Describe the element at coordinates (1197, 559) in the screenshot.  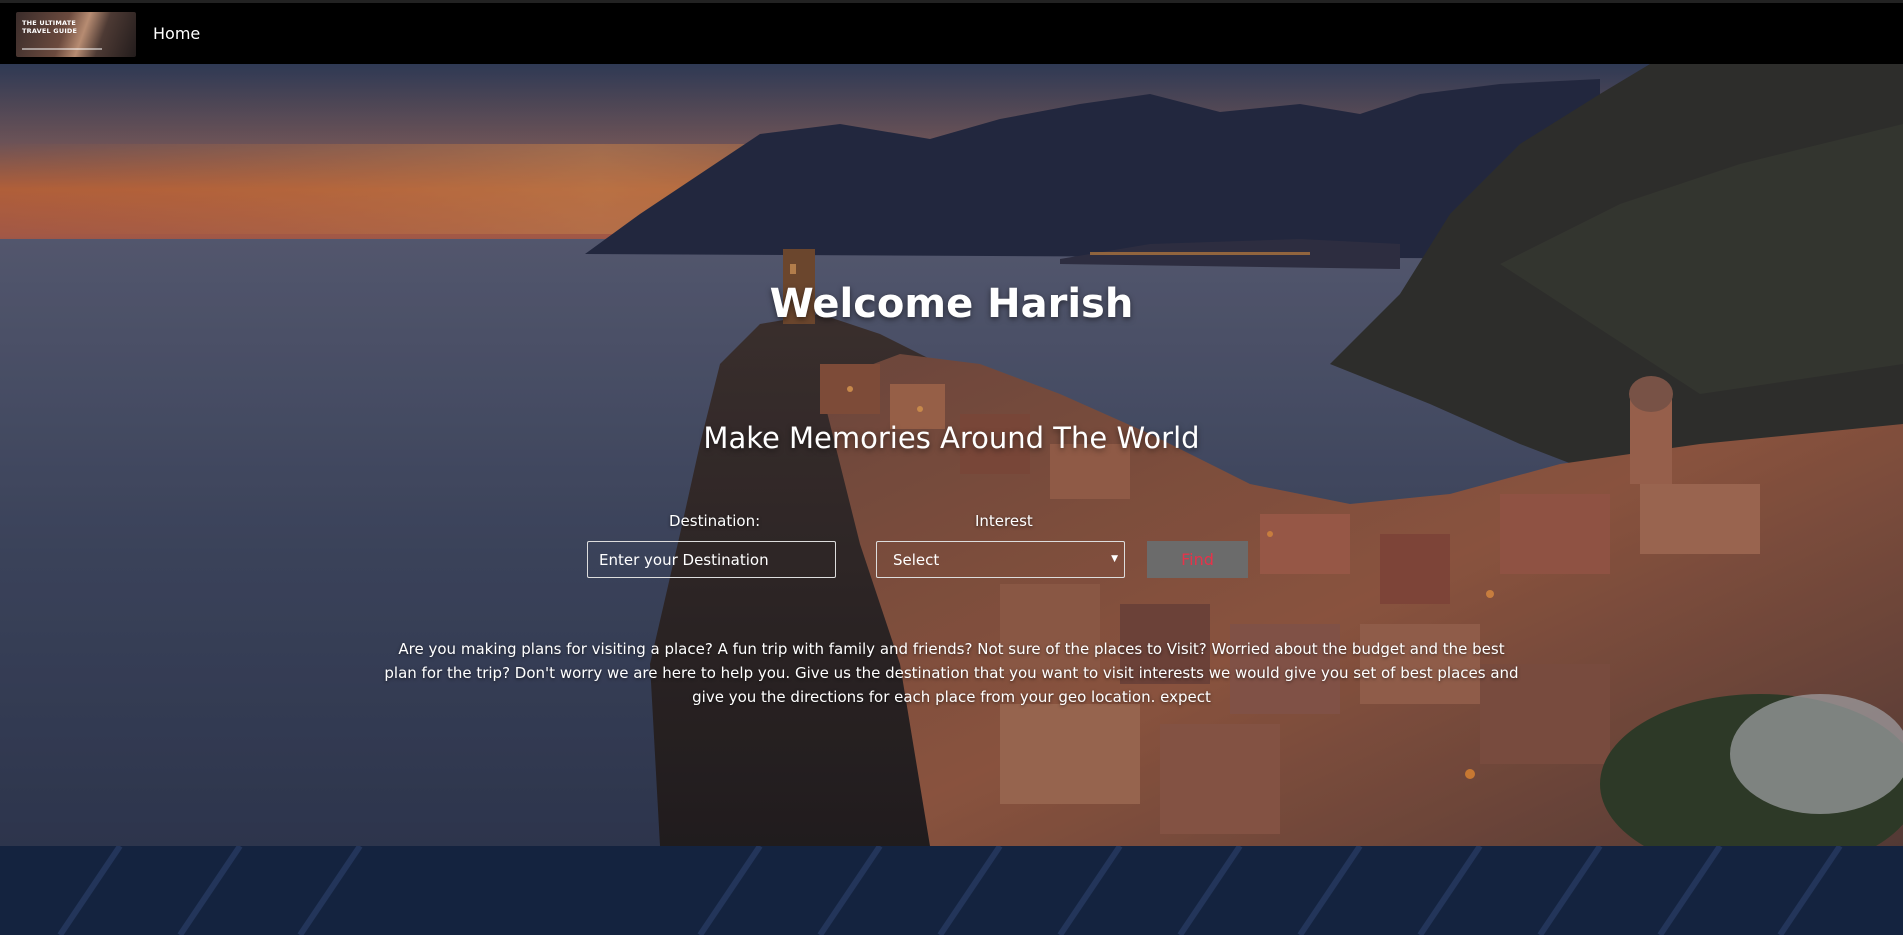
I see `find-button: Find` at that location.